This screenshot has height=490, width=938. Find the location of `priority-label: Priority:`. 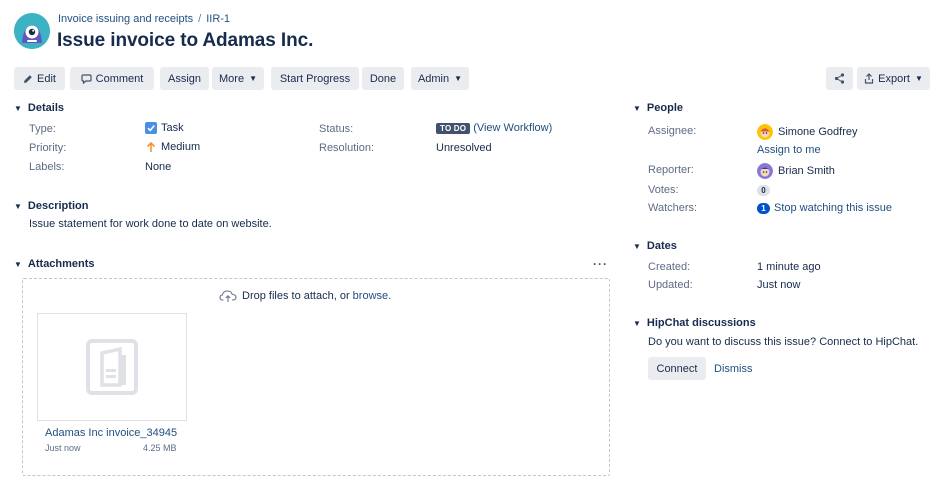

priority-label: Priority: is located at coordinates (48, 148).